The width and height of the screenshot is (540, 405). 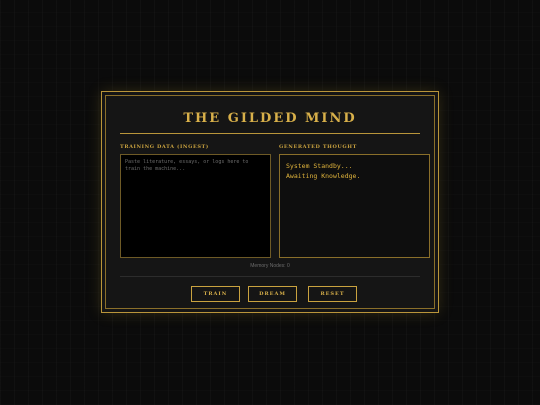 What do you see at coordinates (164, 147) in the screenshot?
I see `training-data-label: TRAINING DATA (INGEST)` at bounding box center [164, 147].